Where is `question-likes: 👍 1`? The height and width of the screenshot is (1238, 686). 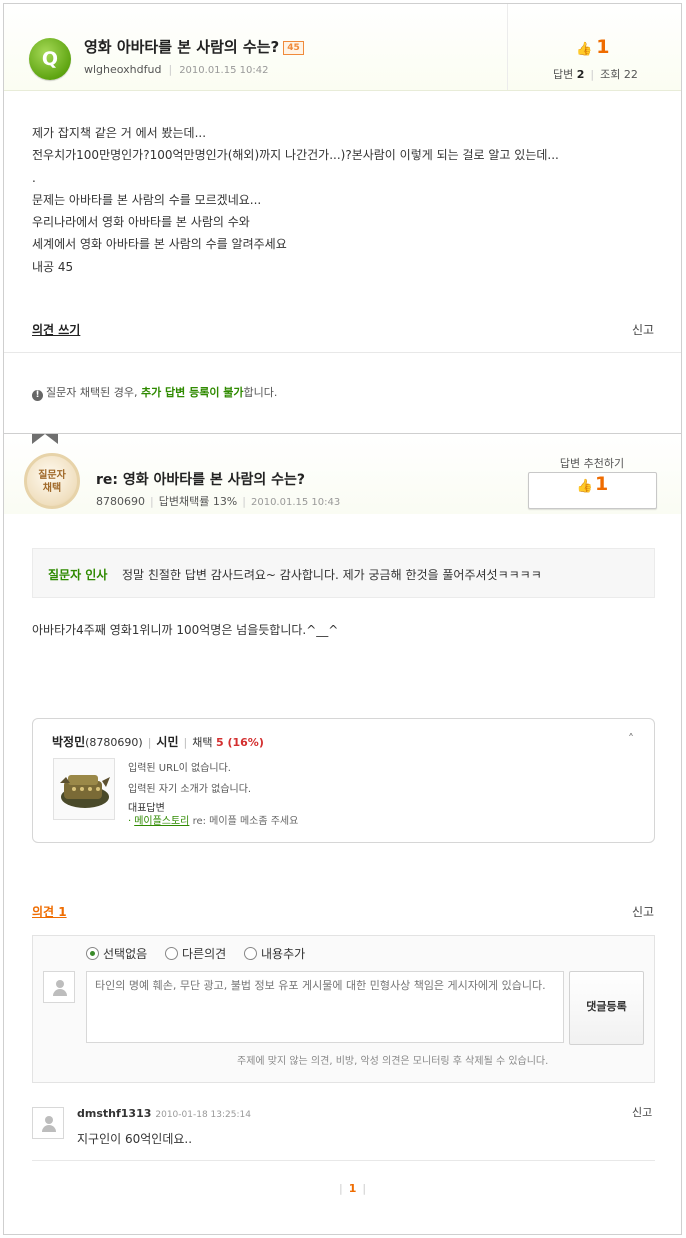 question-likes: 👍 1 is located at coordinates (592, 47).